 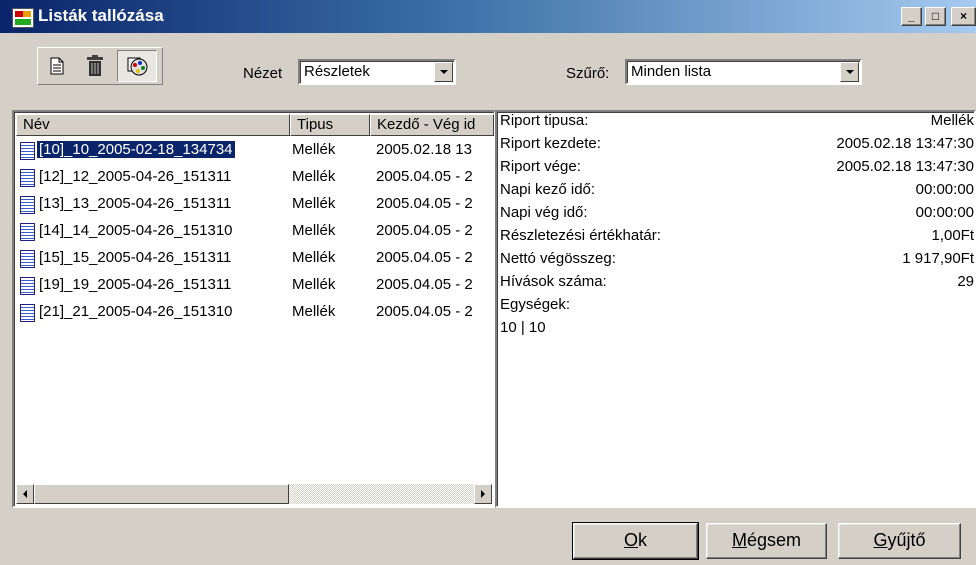 I want to click on detail-value-daily-end: 00:00:00, so click(x=944, y=212).